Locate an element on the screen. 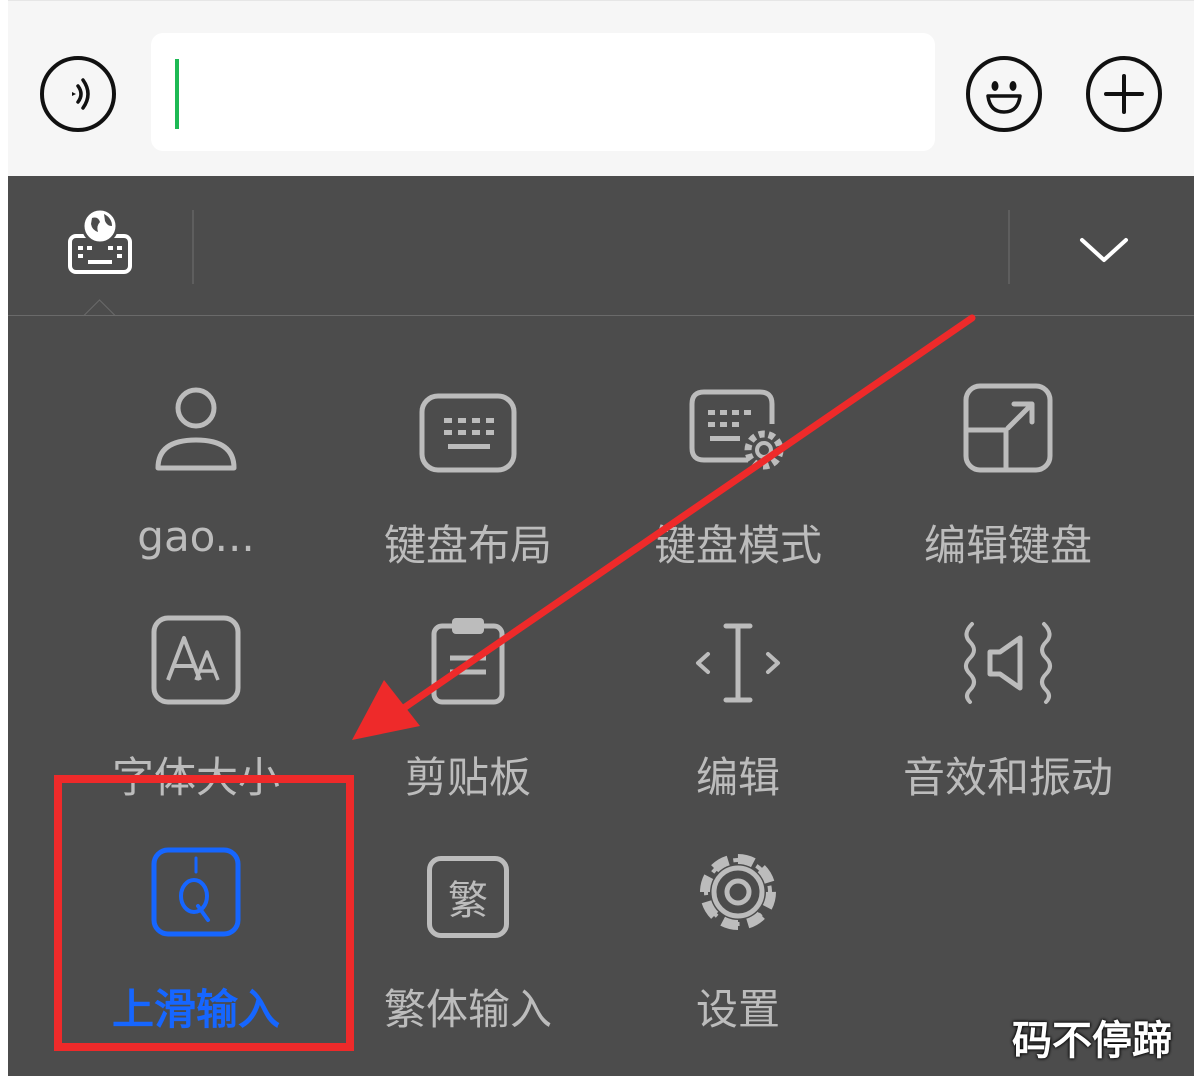 This screenshot has height=1076, width=1194. menu-item-keyboard-layout: 键盘布局 is located at coordinates (468, 480).